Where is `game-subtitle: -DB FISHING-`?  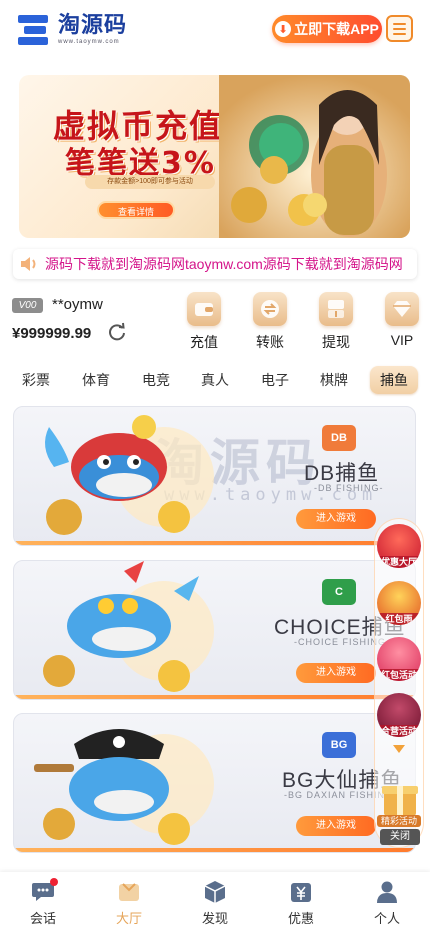 game-subtitle: -DB FISHING- is located at coordinates (349, 488).